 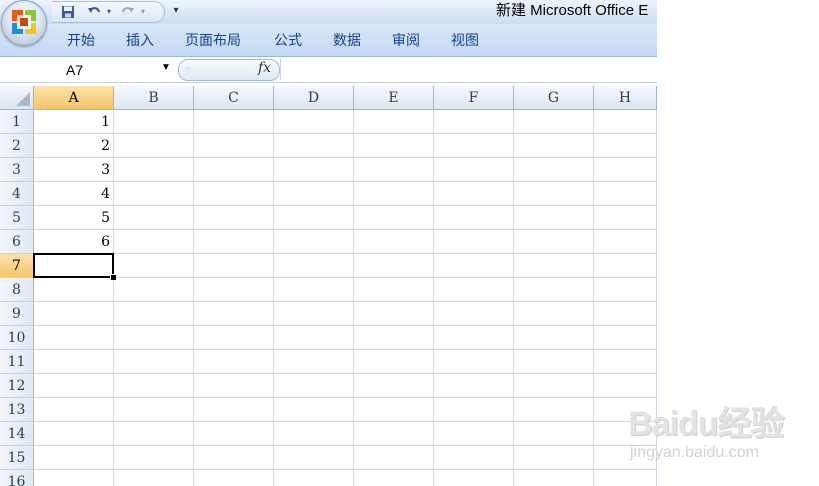 I want to click on cell-e4, so click(x=394, y=194).